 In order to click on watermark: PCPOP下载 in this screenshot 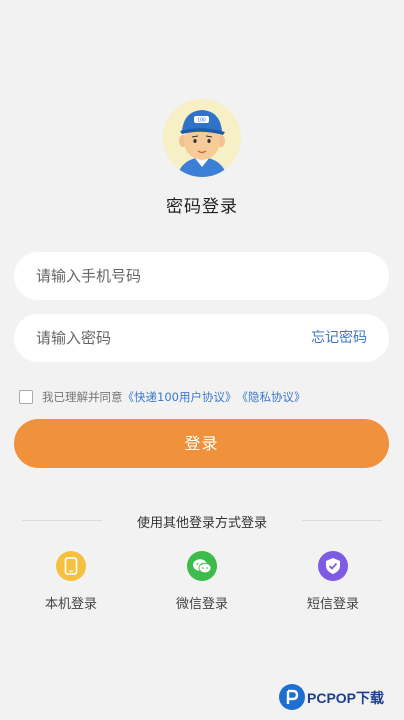, I will do `click(339, 699)`.